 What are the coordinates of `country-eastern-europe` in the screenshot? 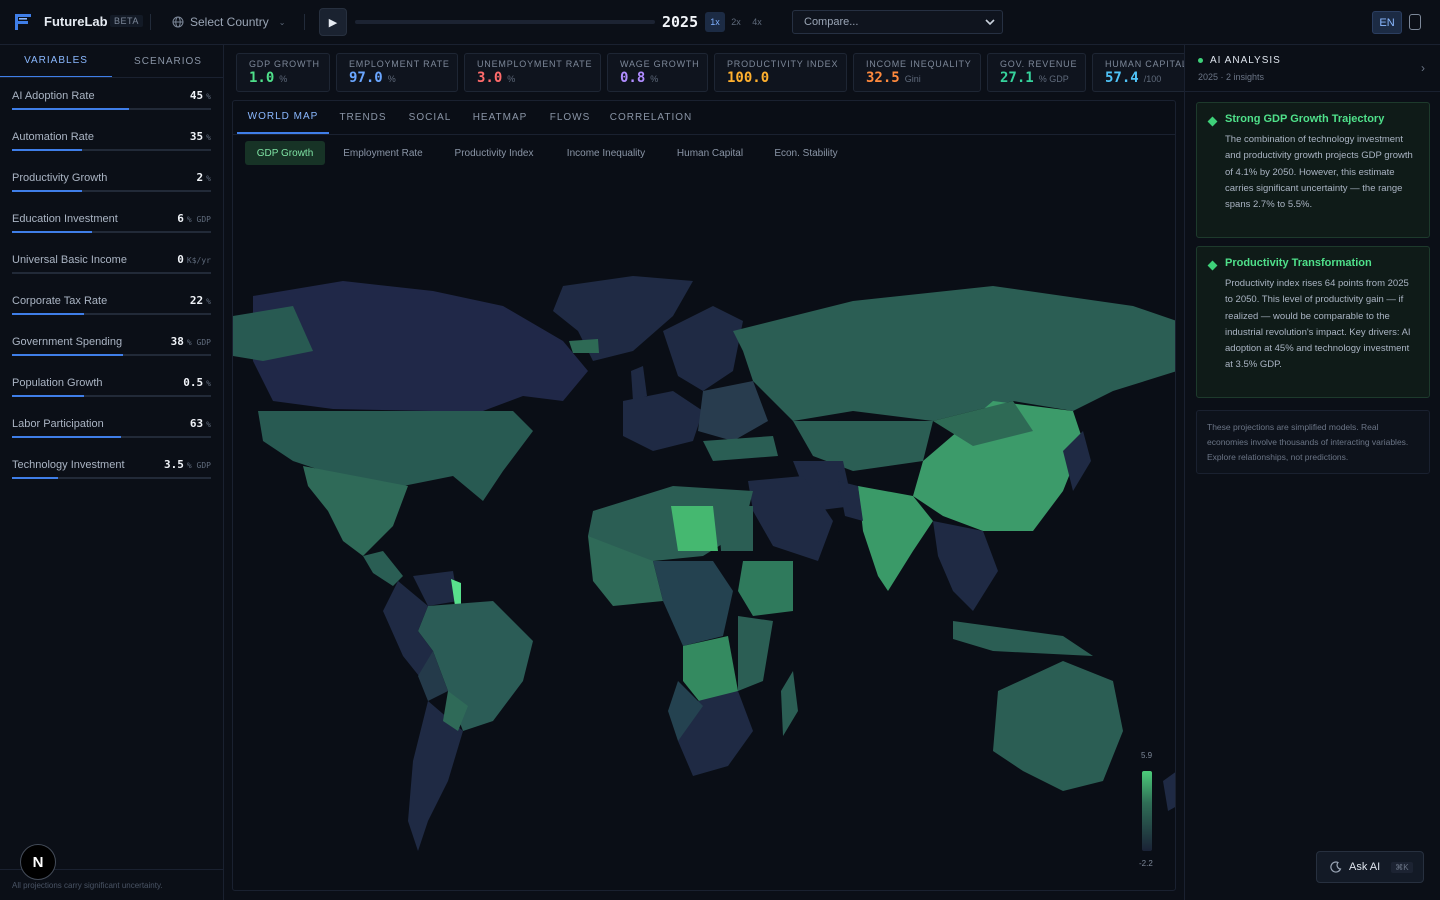 It's located at (733, 411).